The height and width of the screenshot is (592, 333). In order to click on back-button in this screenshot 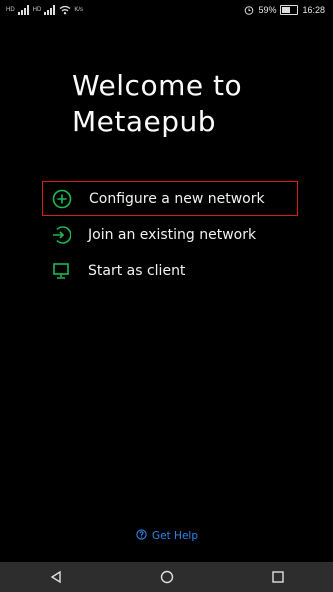, I will do `click(56, 577)`.